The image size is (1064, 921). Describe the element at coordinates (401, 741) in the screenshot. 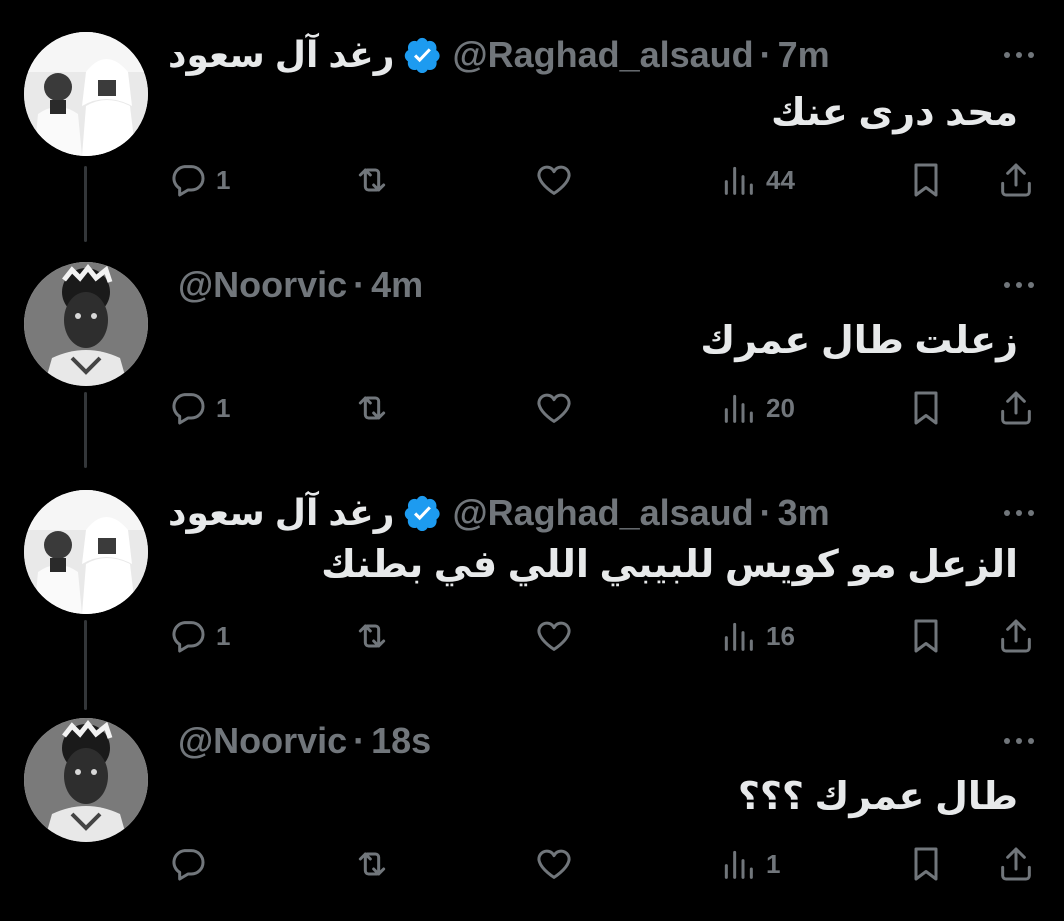

I see `timestamp: 18s` at that location.